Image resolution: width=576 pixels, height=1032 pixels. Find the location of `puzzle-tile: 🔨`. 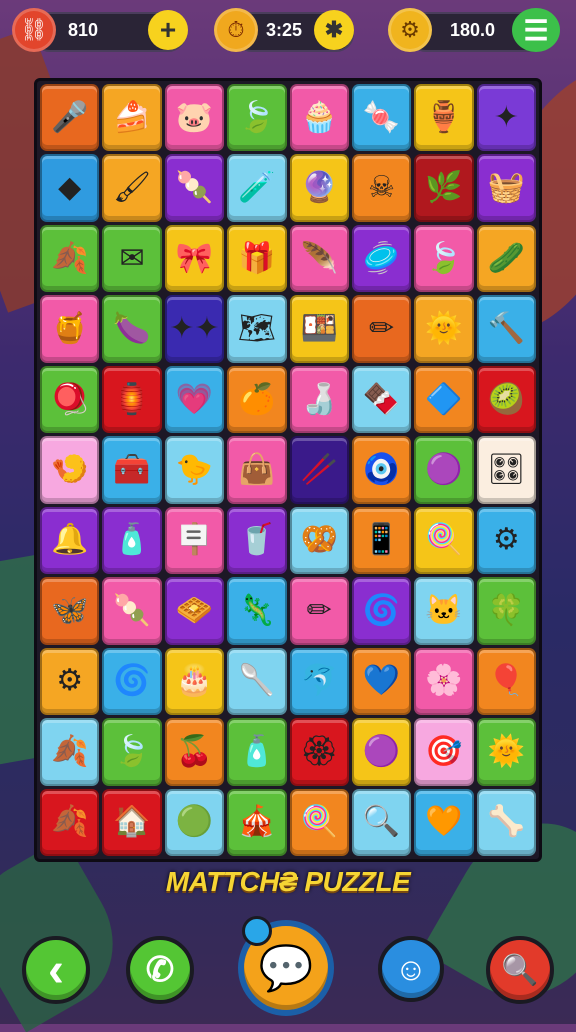

puzzle-tile: 🔨 is located at coordinates (506, 329).